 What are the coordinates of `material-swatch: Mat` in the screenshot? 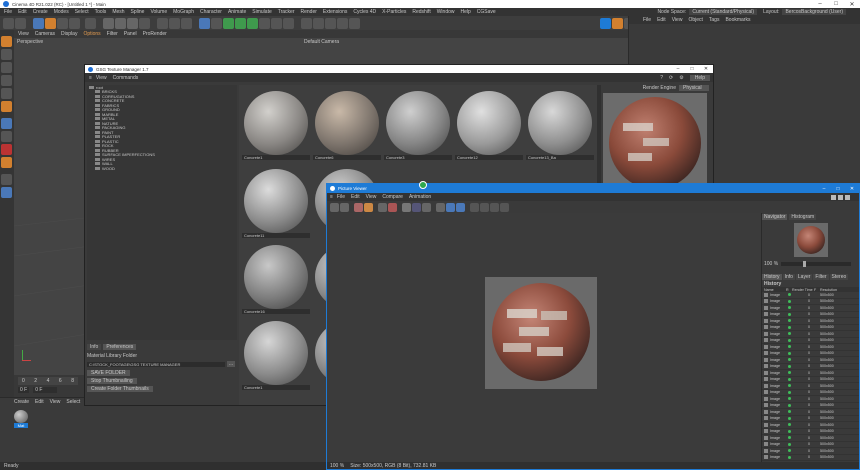 It's located at (21, 419).